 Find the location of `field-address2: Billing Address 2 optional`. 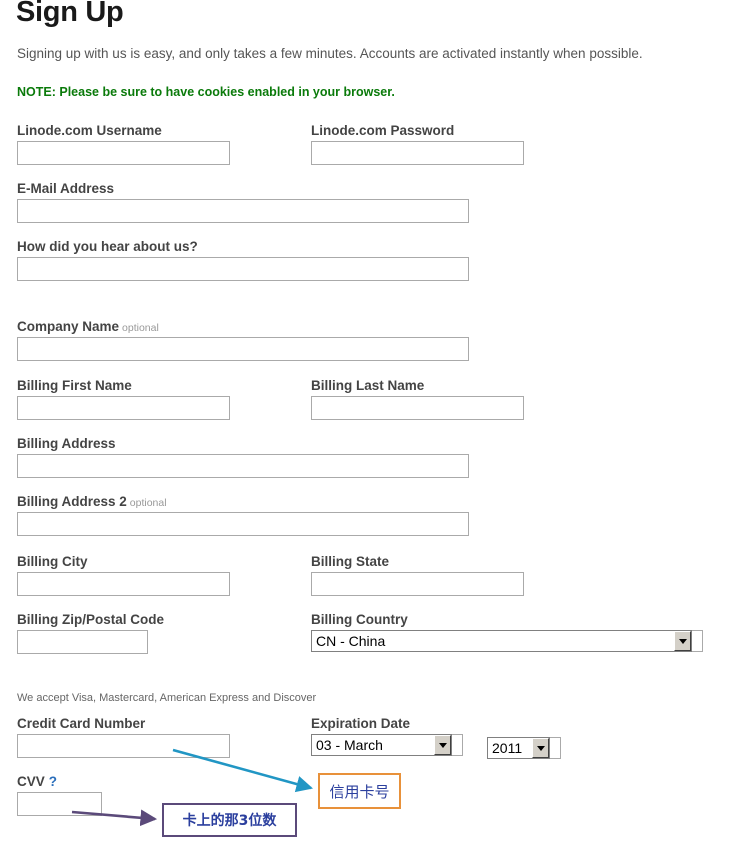

field-address2: Billing Address 2 optional is located at coordinates (243, 515).